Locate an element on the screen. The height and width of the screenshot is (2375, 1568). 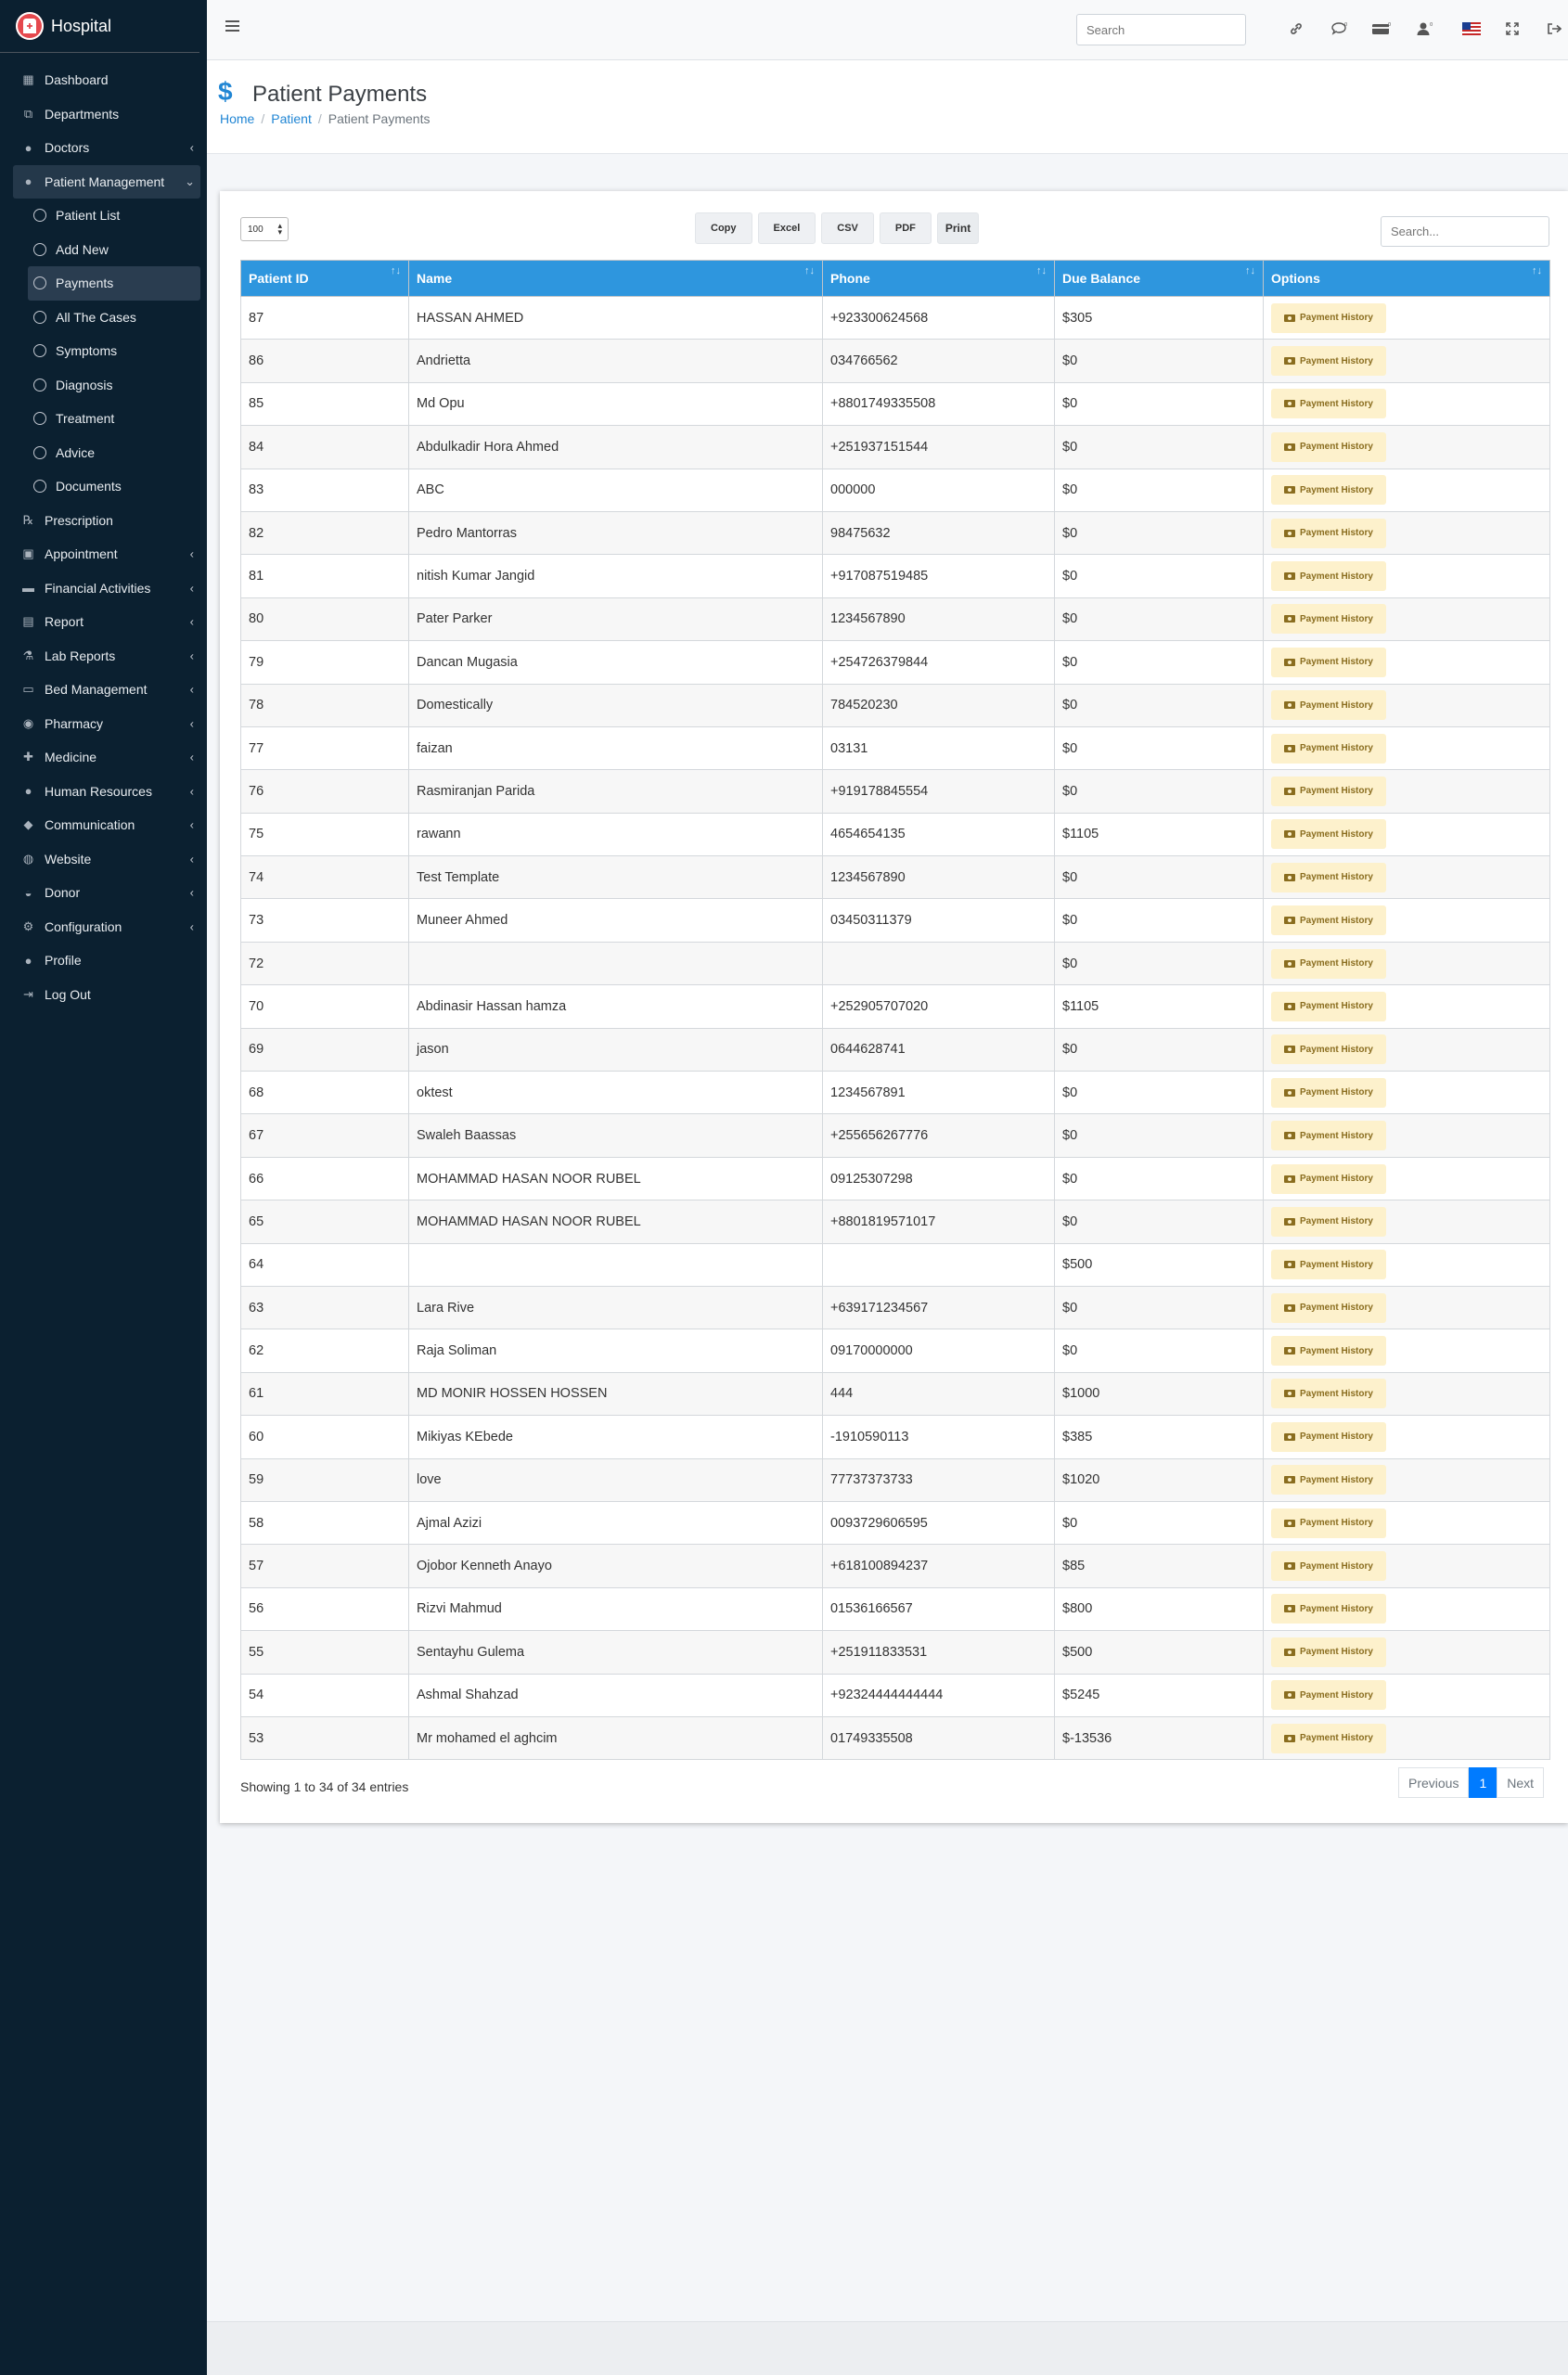
sidebar-item-report: ▤ Report ‹ is located at coordinates (104, 622).